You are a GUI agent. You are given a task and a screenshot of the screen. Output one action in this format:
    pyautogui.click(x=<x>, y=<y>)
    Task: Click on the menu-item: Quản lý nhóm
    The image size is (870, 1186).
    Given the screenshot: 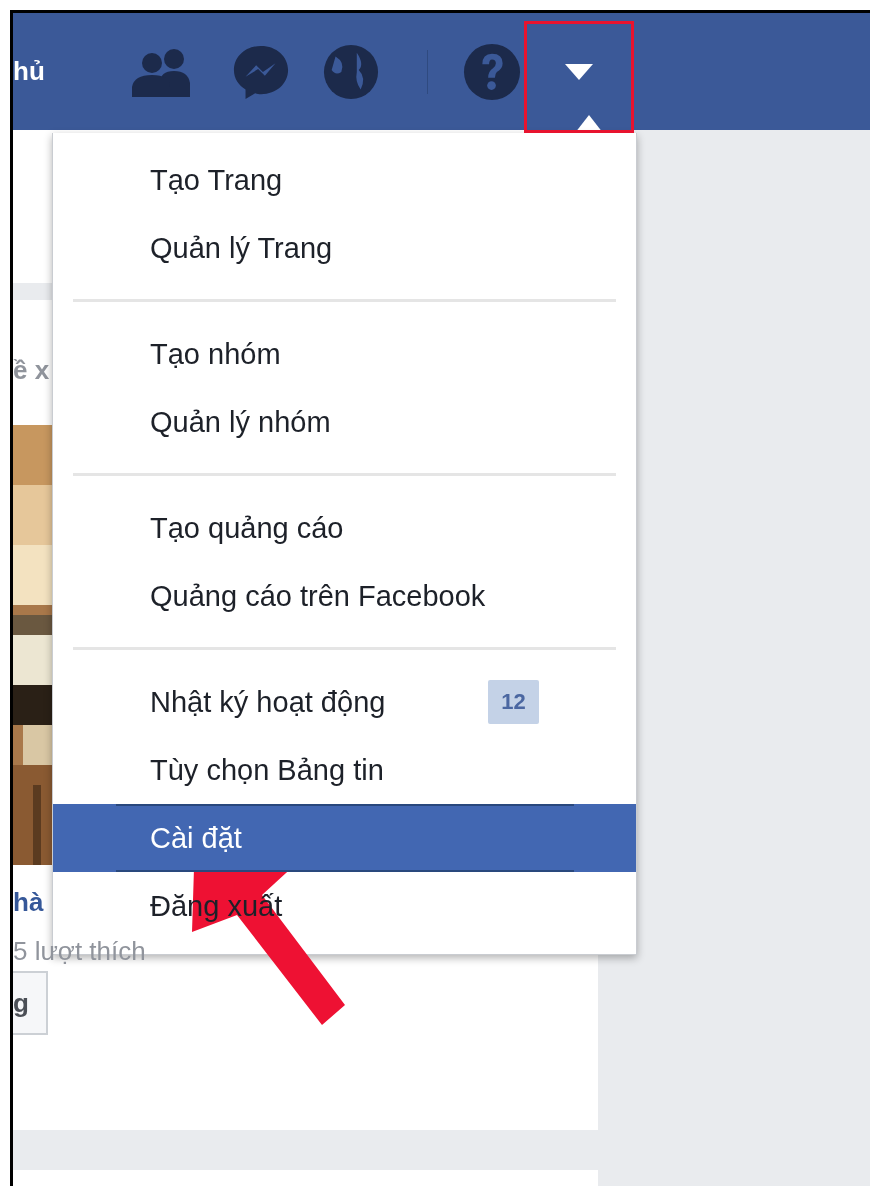 What is the action you would take?
    pyautogui.click(x=344, y=422)
    